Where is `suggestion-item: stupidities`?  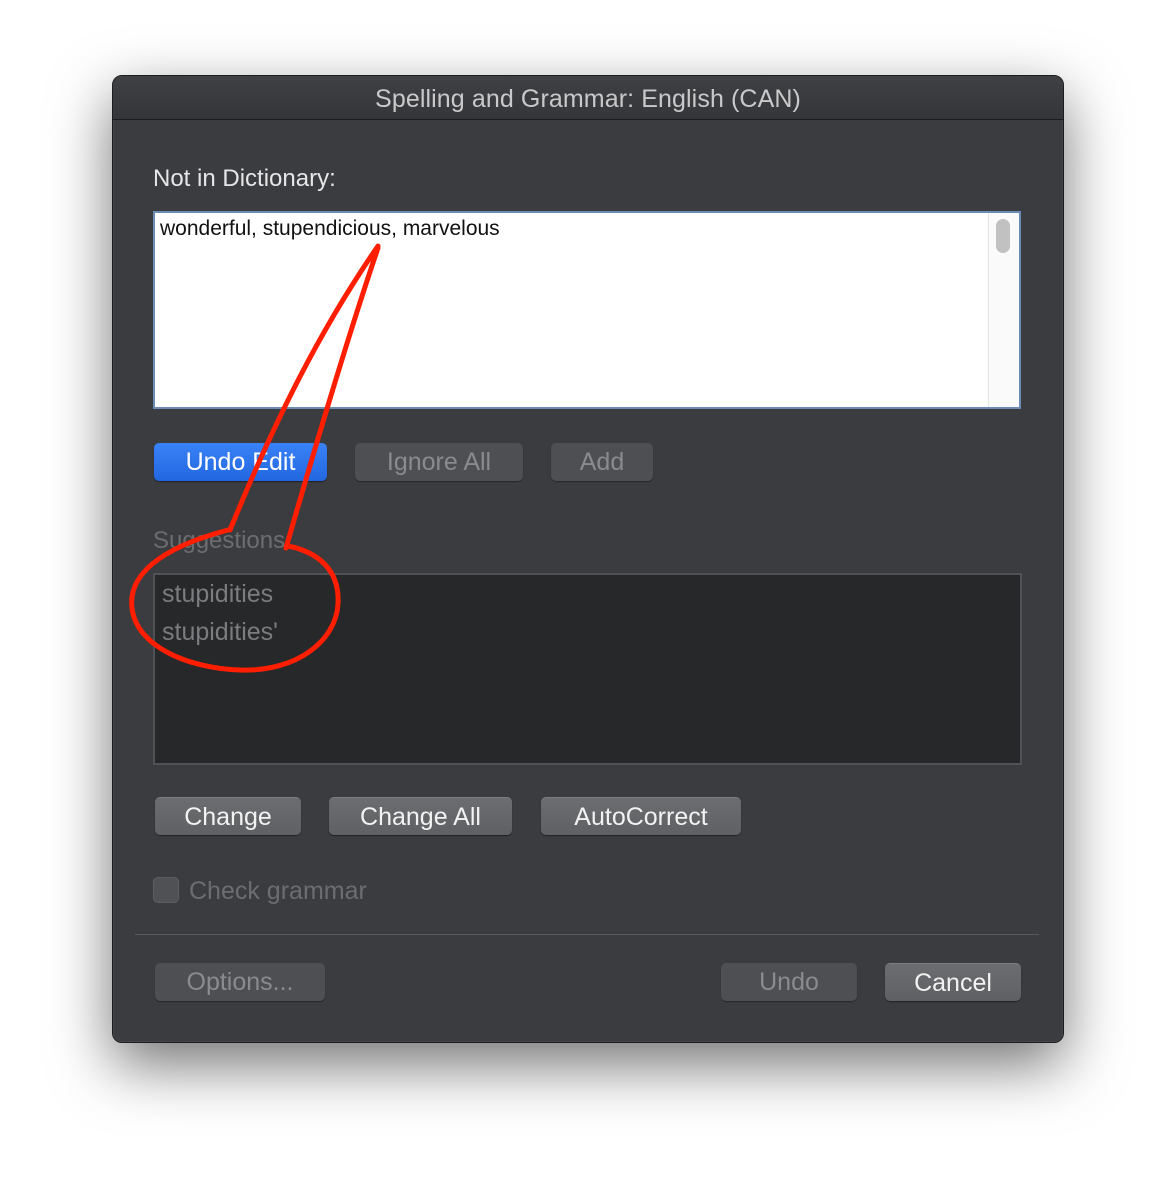
suggestion-item: stupidities is located at coordinates (217, 594).